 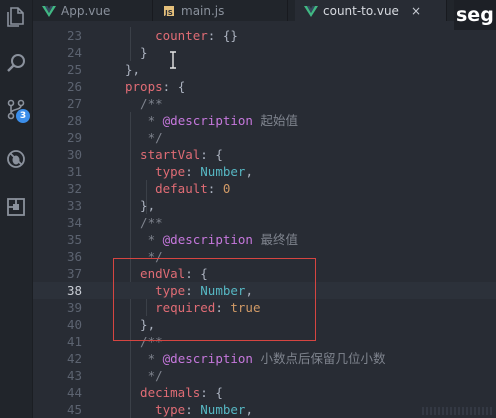 I want to click on code-line: 44 decimals: {, so click(x=264, y=392).